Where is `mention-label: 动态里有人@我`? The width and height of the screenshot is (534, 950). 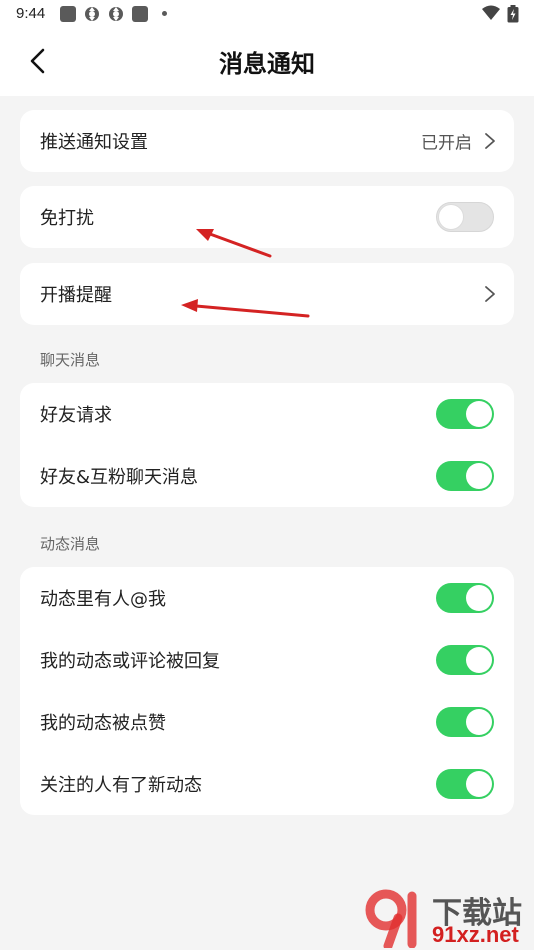 mention-label: 动态里有人@我 is located at coordinates (103, 599).